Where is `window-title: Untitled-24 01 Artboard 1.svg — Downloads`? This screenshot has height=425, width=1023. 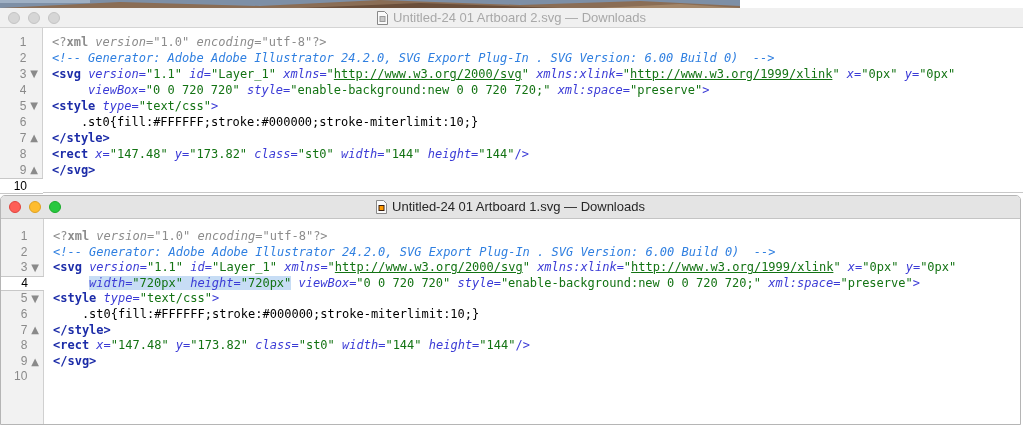
window-title: Untitled-24 01 Artboard 1.svg — Downloads is located at coordinates (518, 207).